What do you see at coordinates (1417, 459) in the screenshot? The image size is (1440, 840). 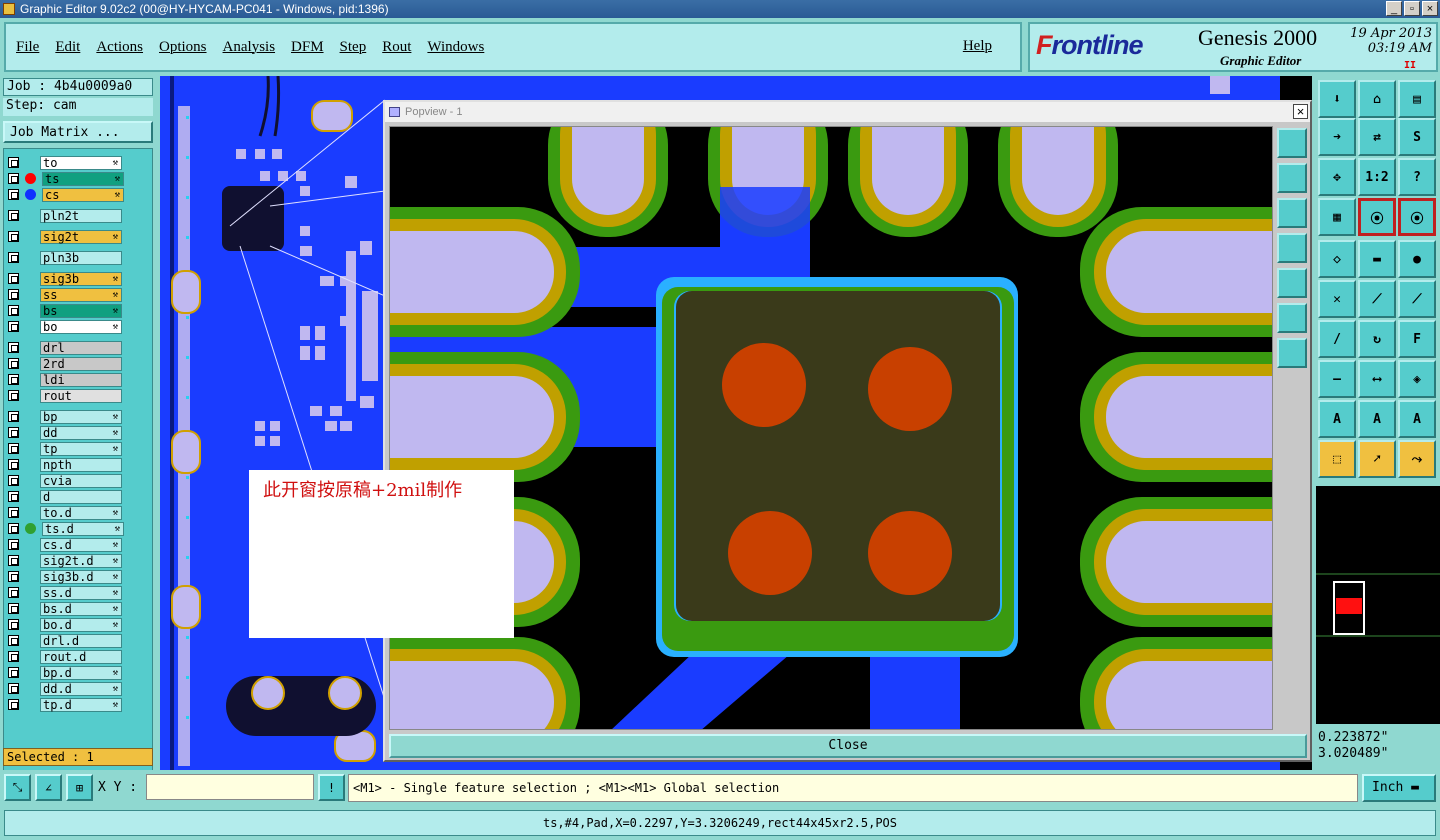 I see `tool-route-icon: ⤳` at bounding box center [1417, 459].